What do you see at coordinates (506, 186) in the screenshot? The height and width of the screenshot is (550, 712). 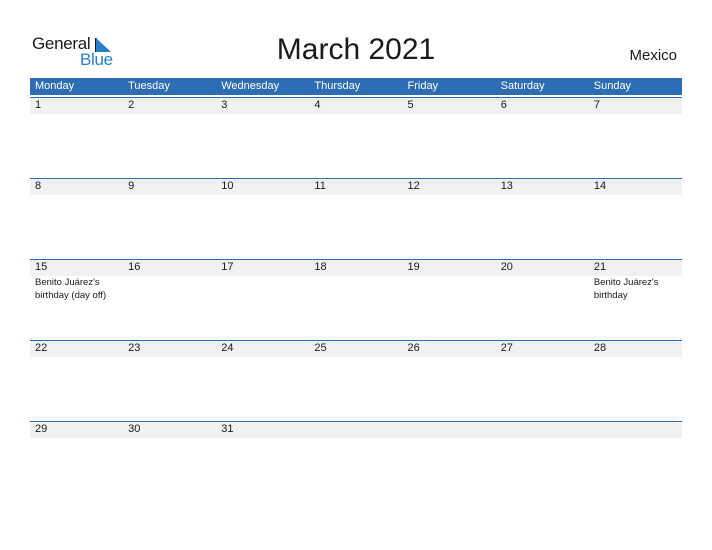 I see `day-number: 13` at bounding box center [506, 186].